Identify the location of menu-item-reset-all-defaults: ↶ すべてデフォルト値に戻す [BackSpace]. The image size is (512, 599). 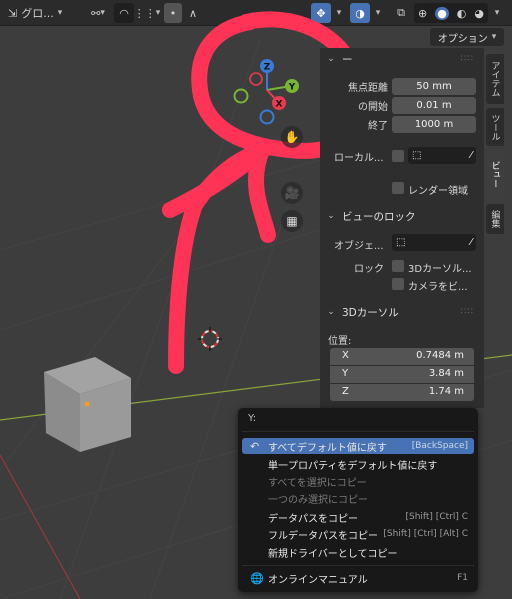
(358, 446).